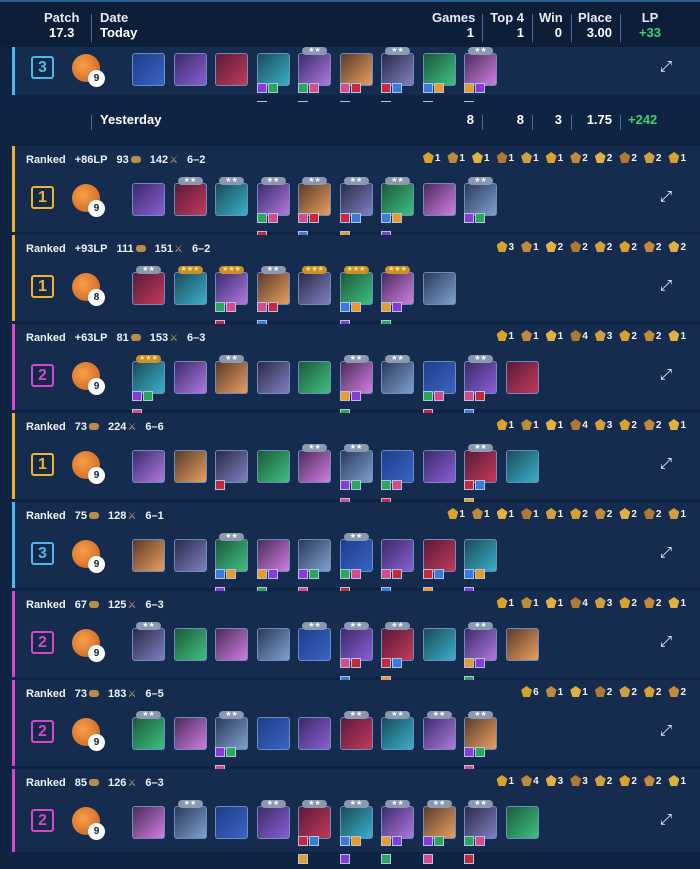 The image size is (700, 869). I want to click on trait-badge: 3, so click(603, 603).